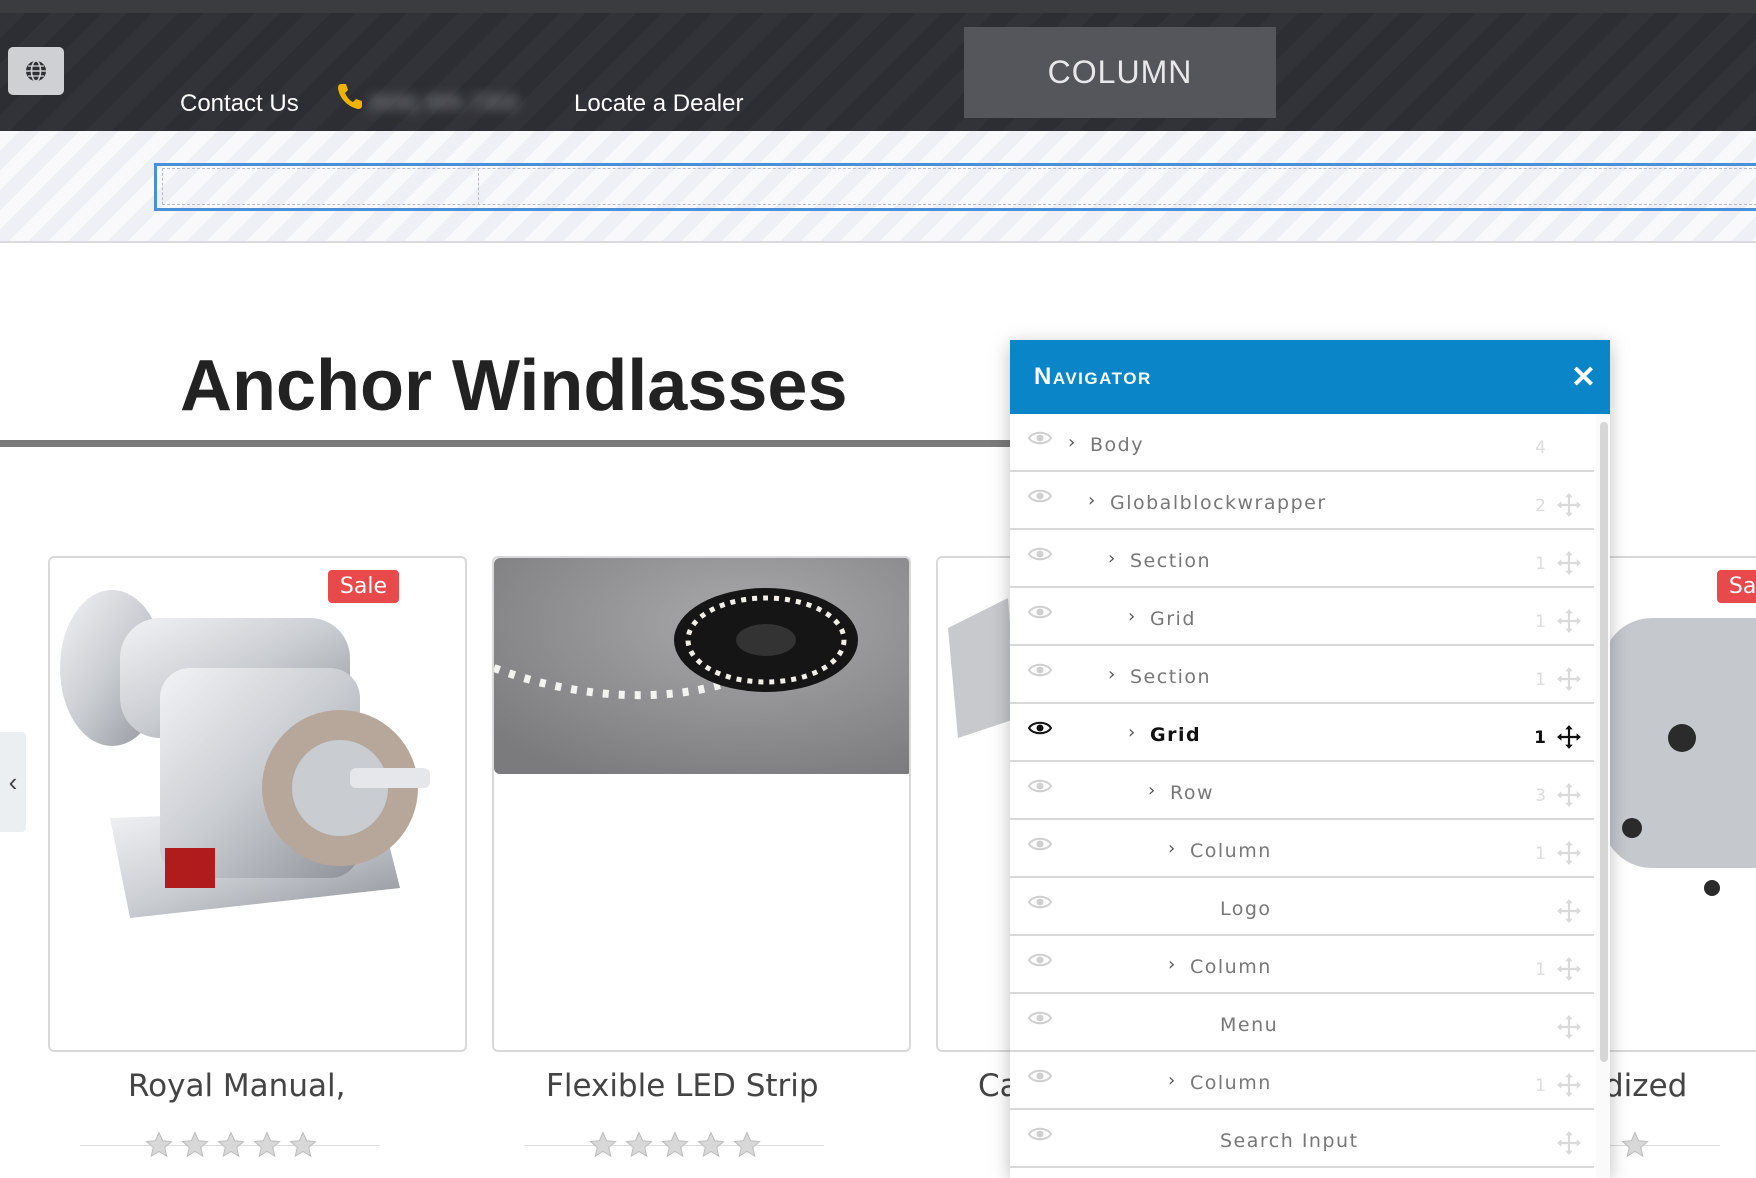 Image resolution: width=1756 pixels, height=1178 pixels. What do you see at coordinates (1645, 1086) in the screenshot?
I see `product-name: dized` at bounding box center [1645, 1086].